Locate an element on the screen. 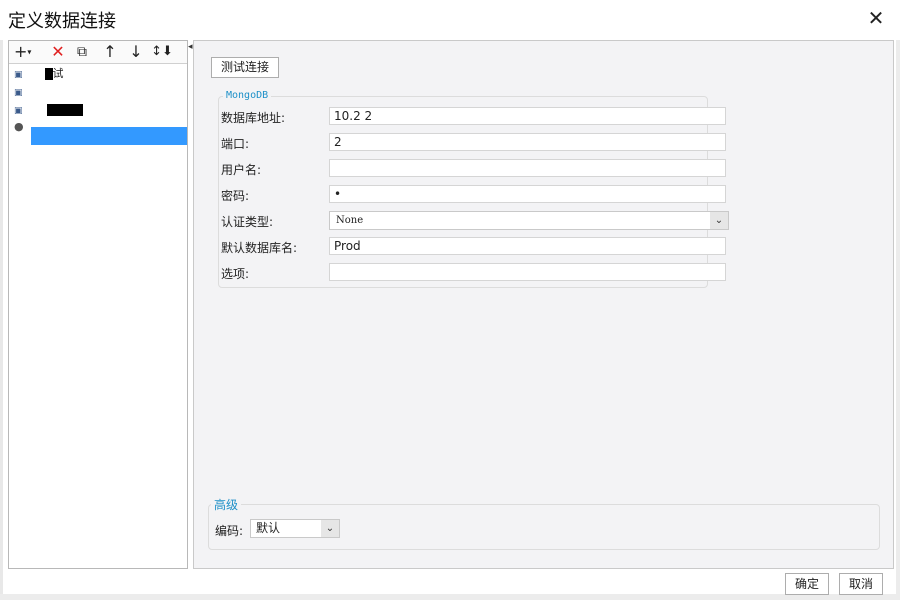 Image resolution: width=900 pixels, height=600 pixels. sort-icon: ↕⬇ is located at coordinates (162, 52).